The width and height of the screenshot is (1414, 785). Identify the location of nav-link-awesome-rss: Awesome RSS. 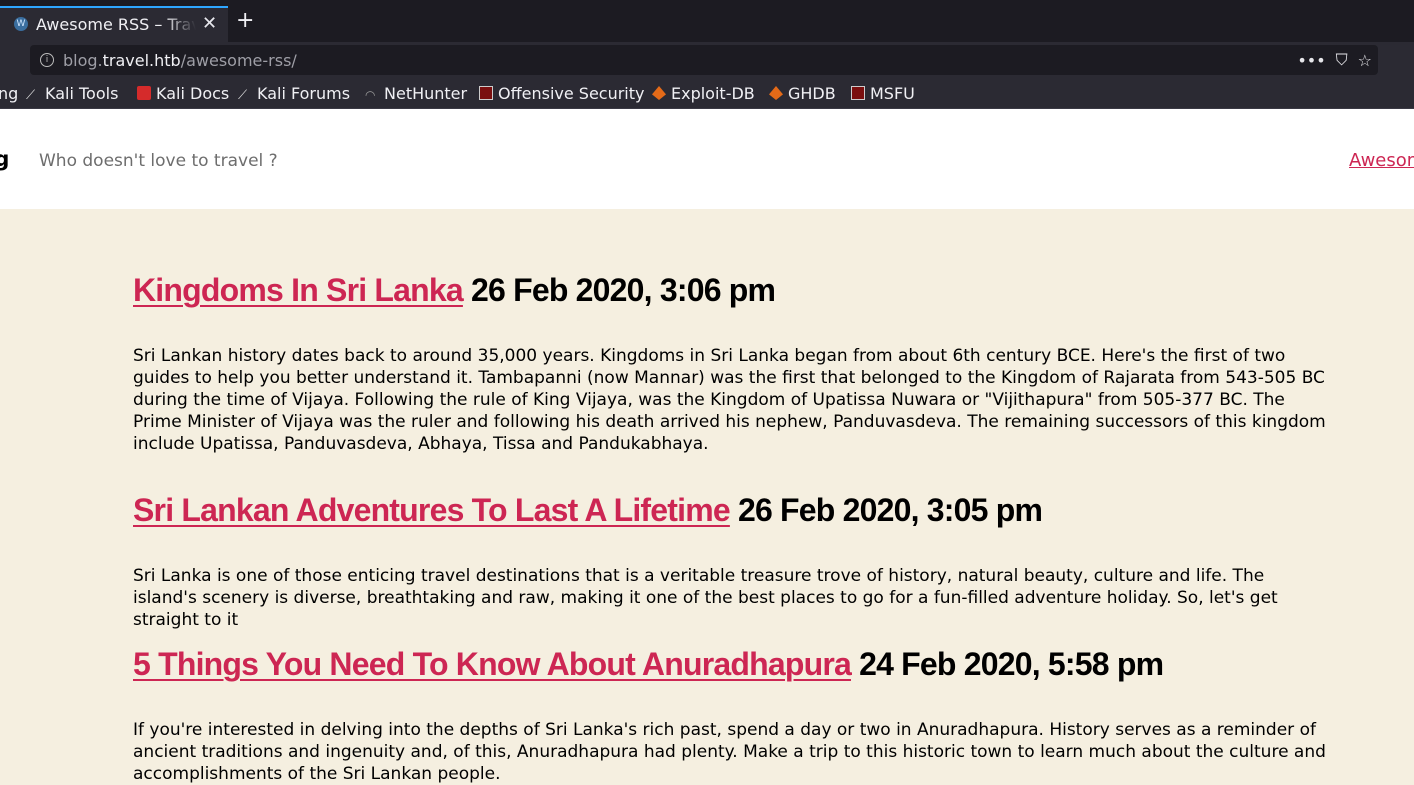
(1381, 160).